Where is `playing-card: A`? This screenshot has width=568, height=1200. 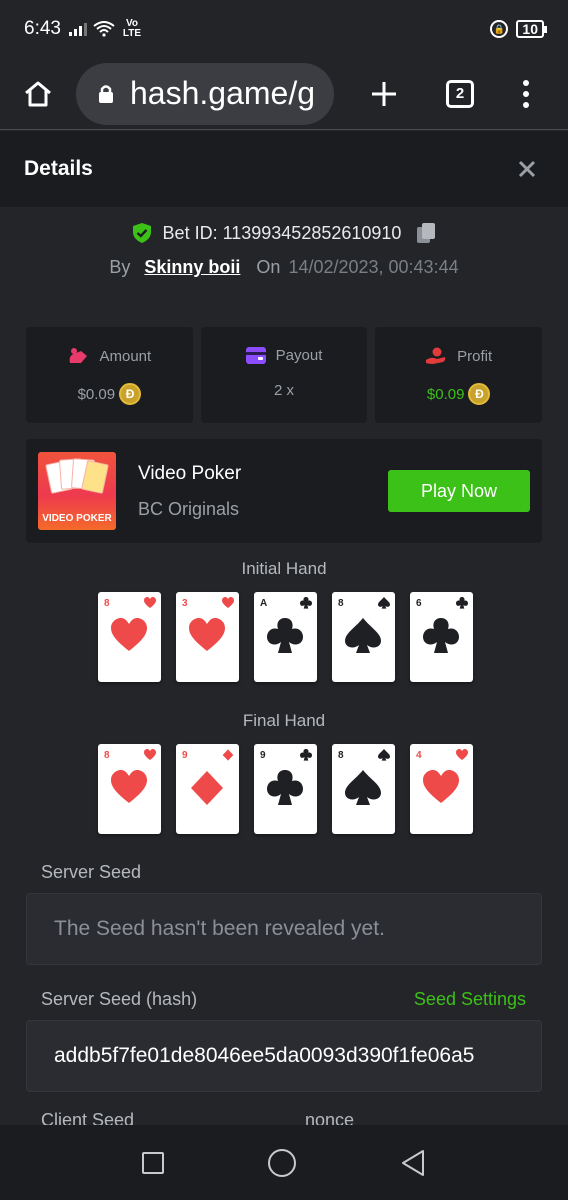
playing-card: A is located at coordinates (285, 637).